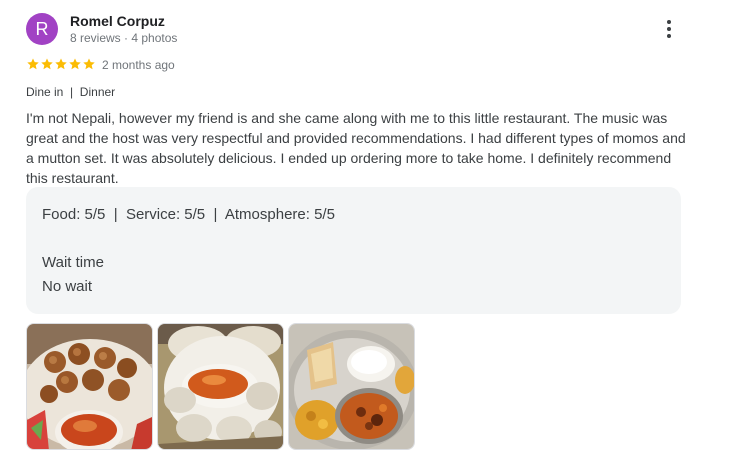 This screenshot has width=749, height=460. I want to click on more-options-icon, so click(669, 29).